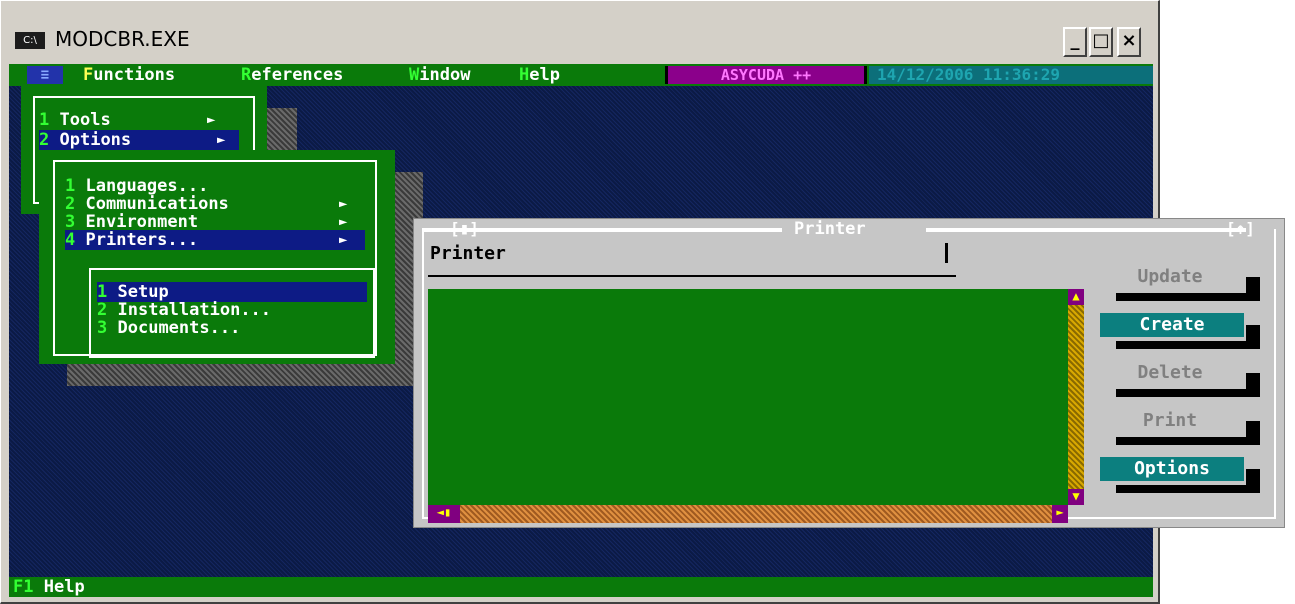 The image size is (1295, 604). What do you see at coordinates (692, 276) in the screenshot?
I see `header-divider` at bounding box center [692, 276].